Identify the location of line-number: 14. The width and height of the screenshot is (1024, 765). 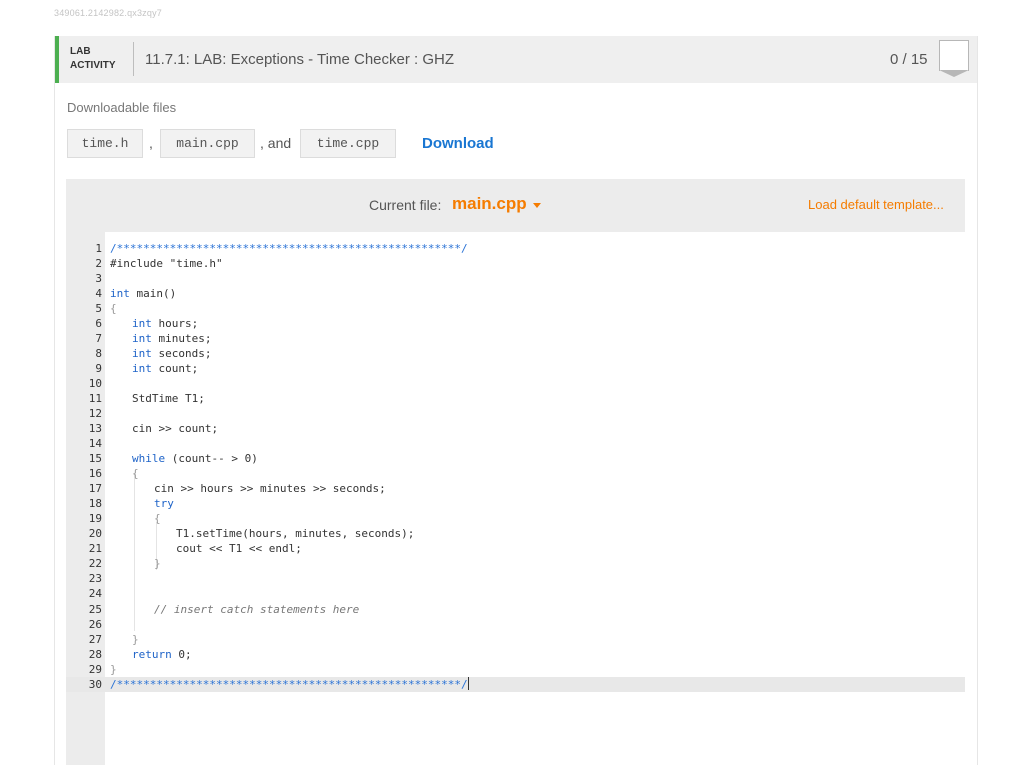
(95, 443).